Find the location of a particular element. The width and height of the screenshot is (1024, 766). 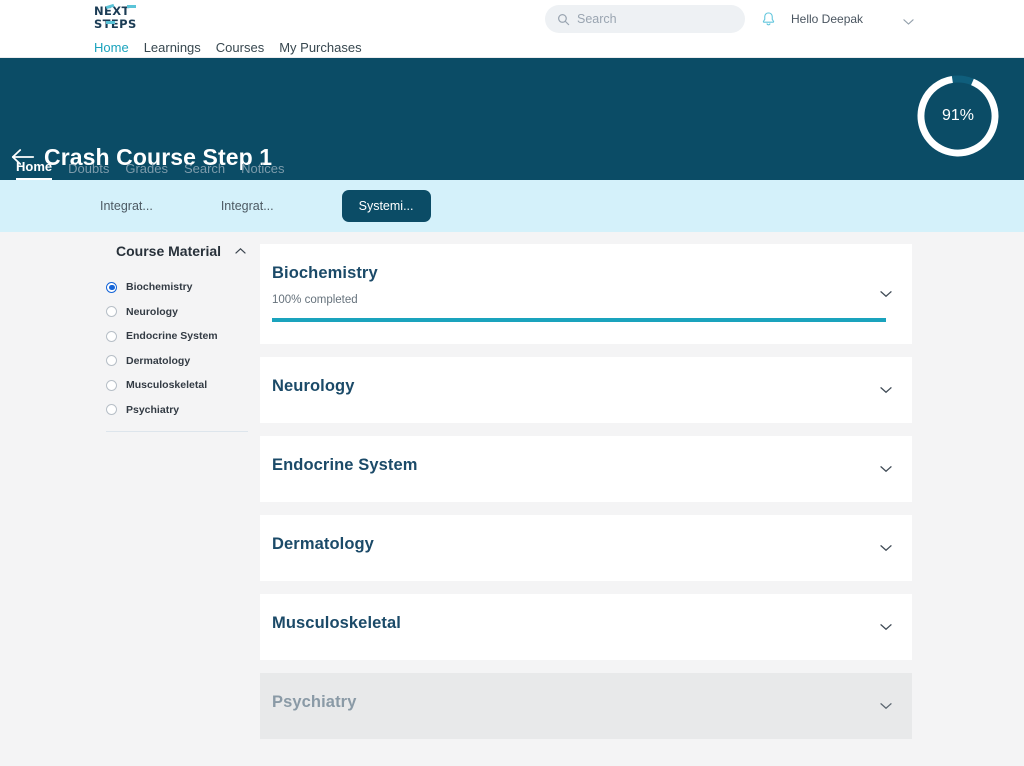

chevron-up-icon is located at coordinates (240, 251).